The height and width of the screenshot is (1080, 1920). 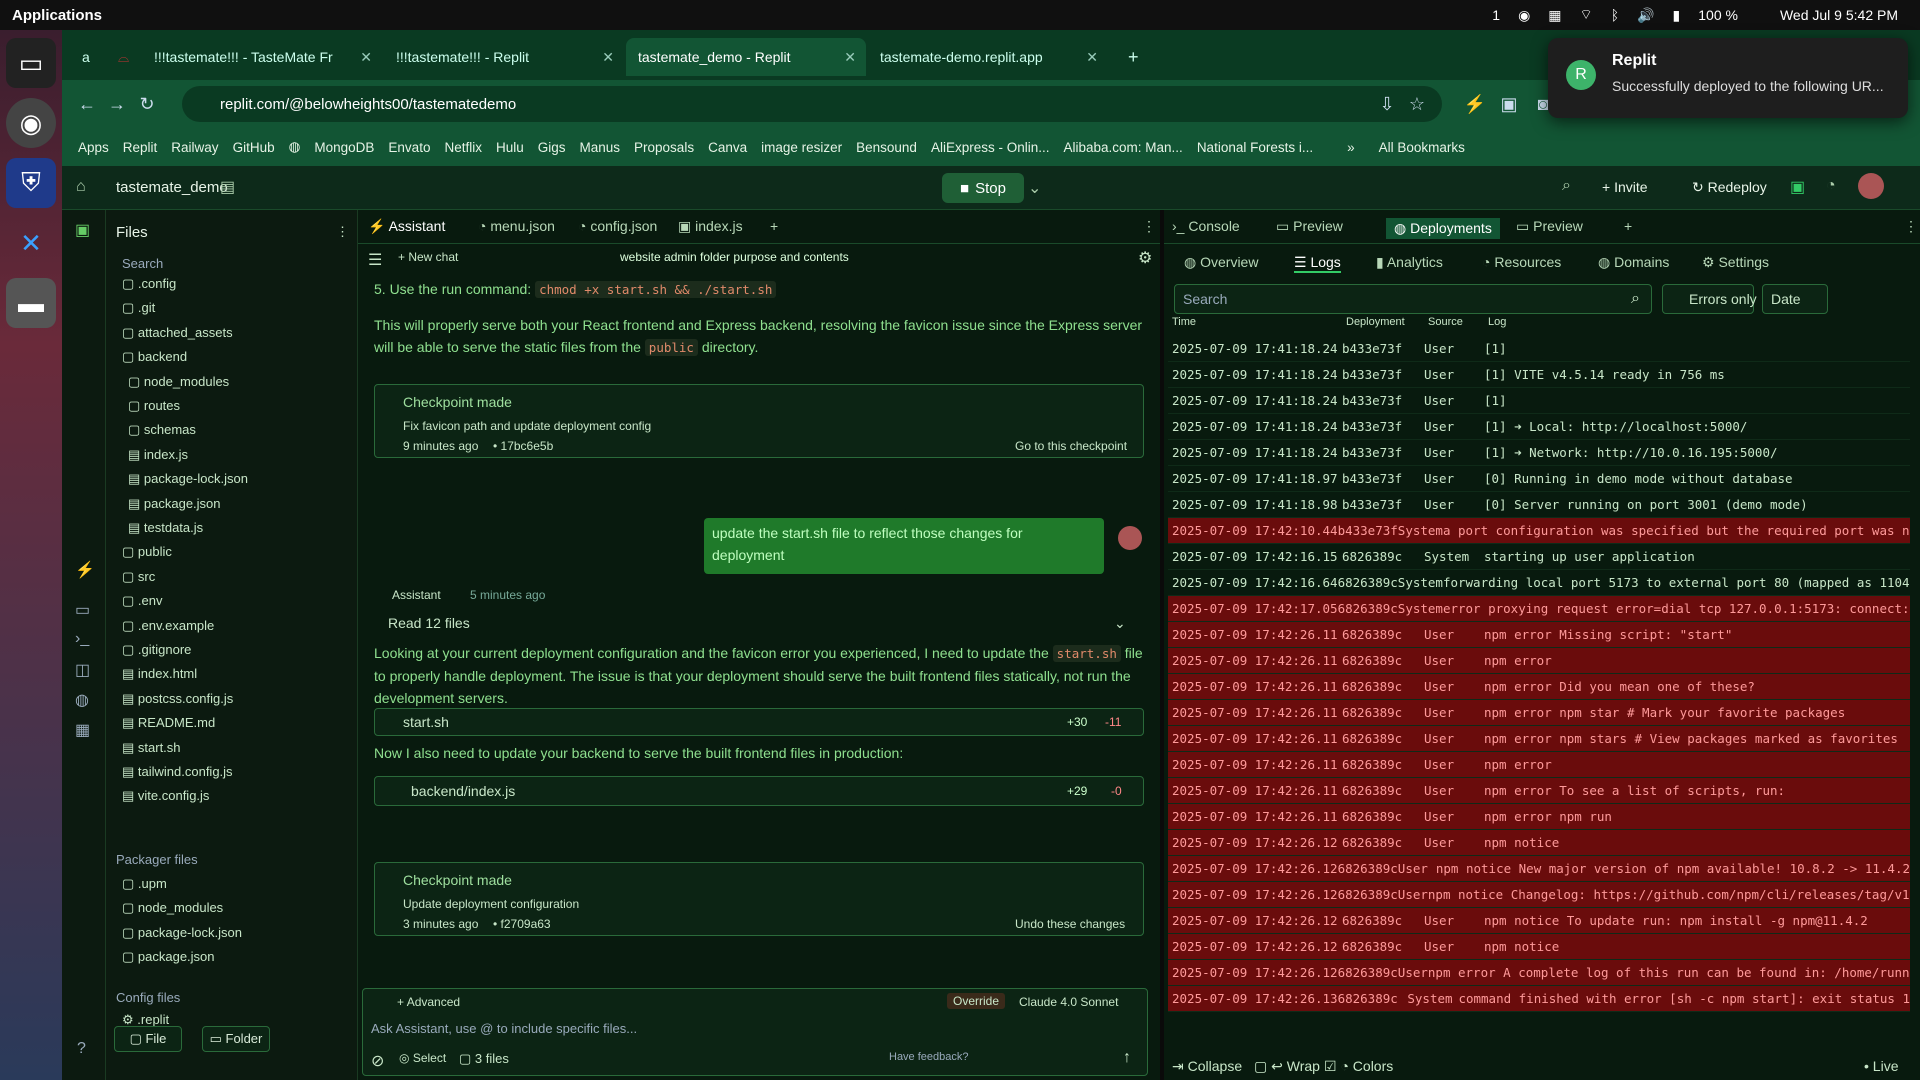 What do you see at coordinates (1071, 446) in the screenshot?
I see `go-to-checkpoint-link: Go to this checkpoint` at bounding box center [1071, 446].